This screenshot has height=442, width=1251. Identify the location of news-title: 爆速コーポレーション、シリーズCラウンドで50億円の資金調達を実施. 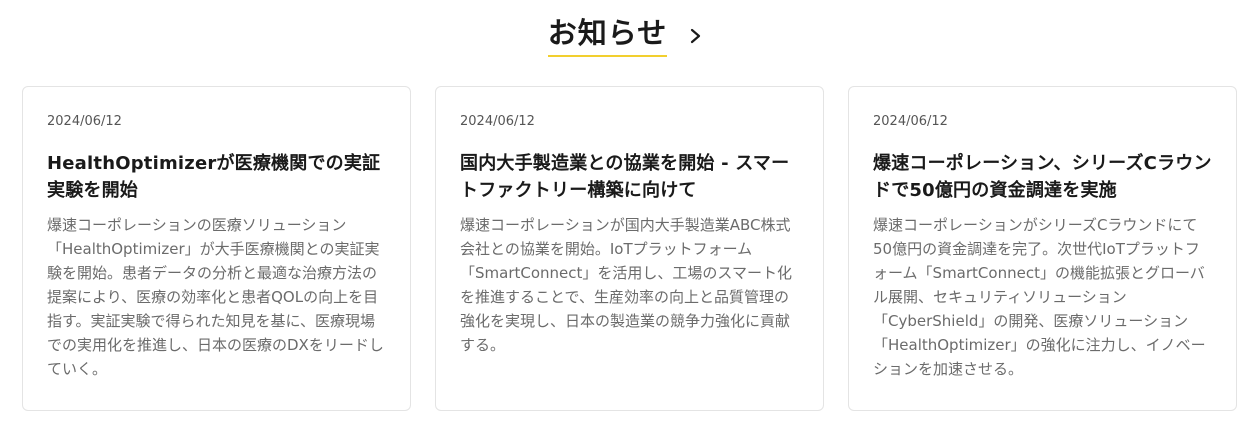
(1042, 177).